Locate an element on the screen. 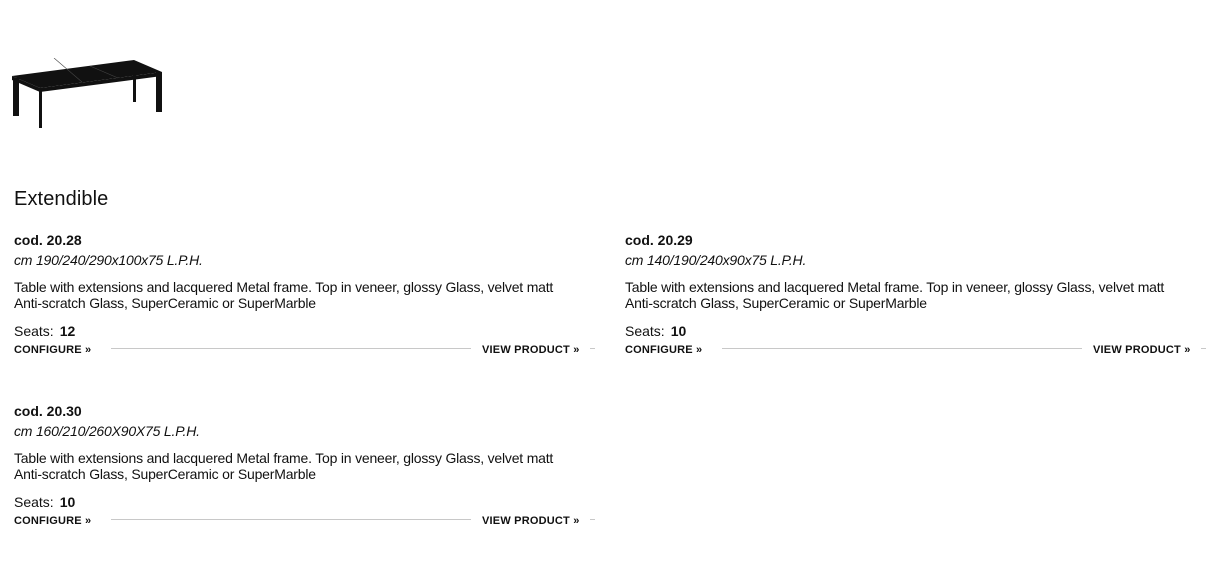 This screenshot has width=1210, height=571. product-dimensions: cm 140/190/240x90x75 L.P.H. is located at coordinates (716, 260).